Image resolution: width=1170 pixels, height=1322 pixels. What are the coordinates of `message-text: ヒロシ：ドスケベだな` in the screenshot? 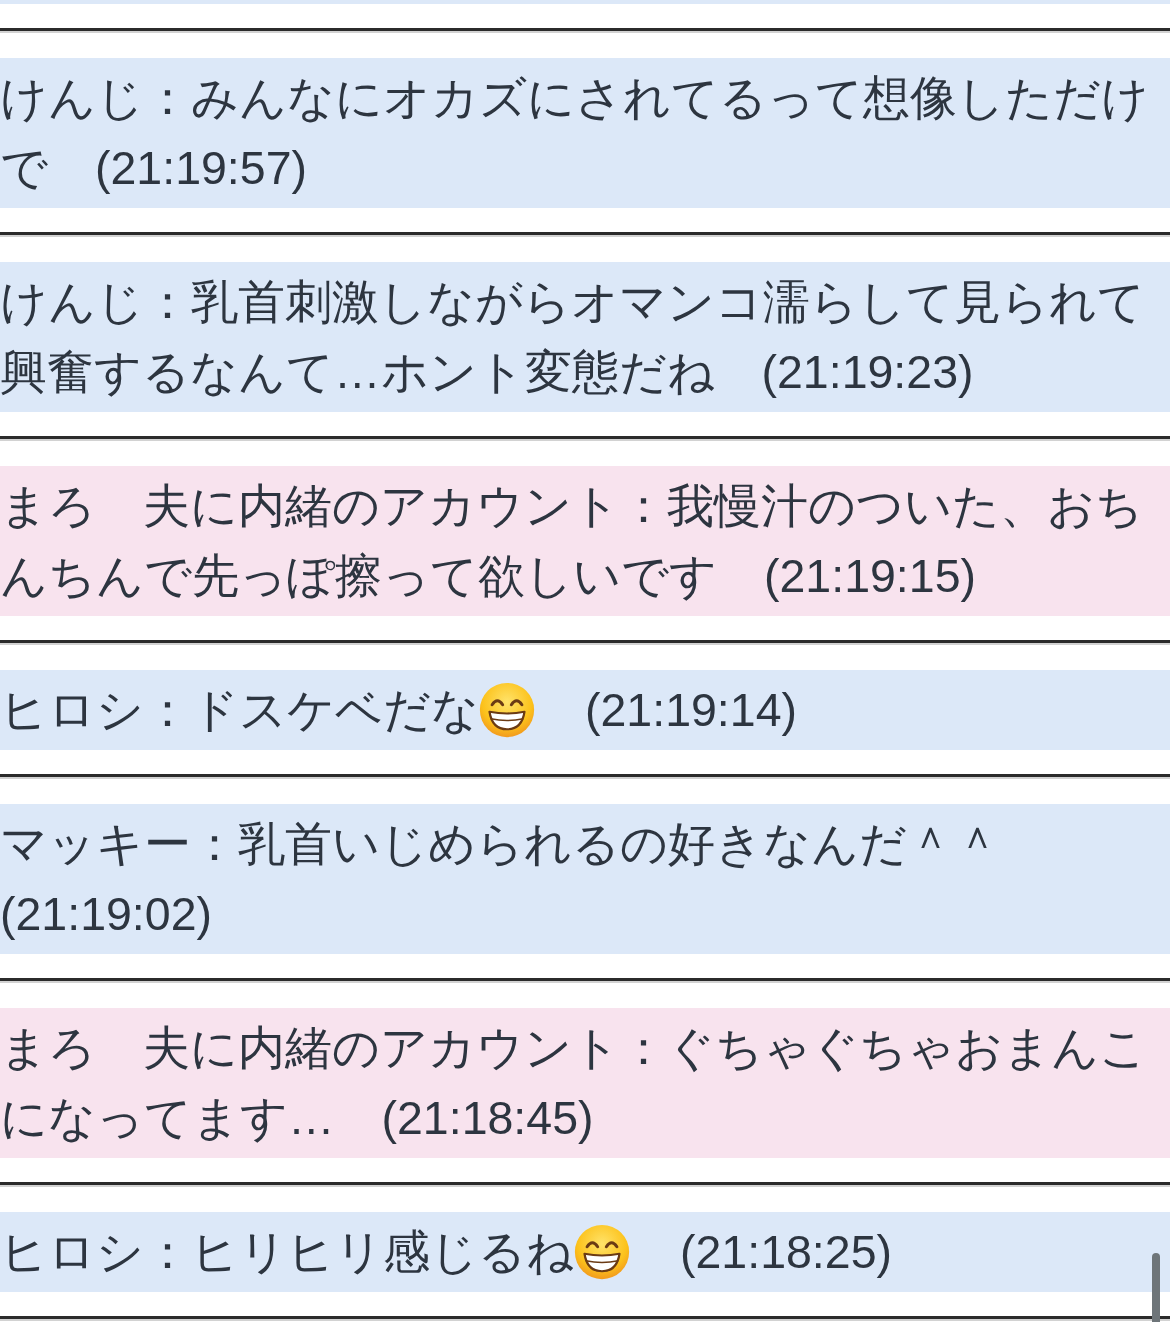 It's located at (239, 710).